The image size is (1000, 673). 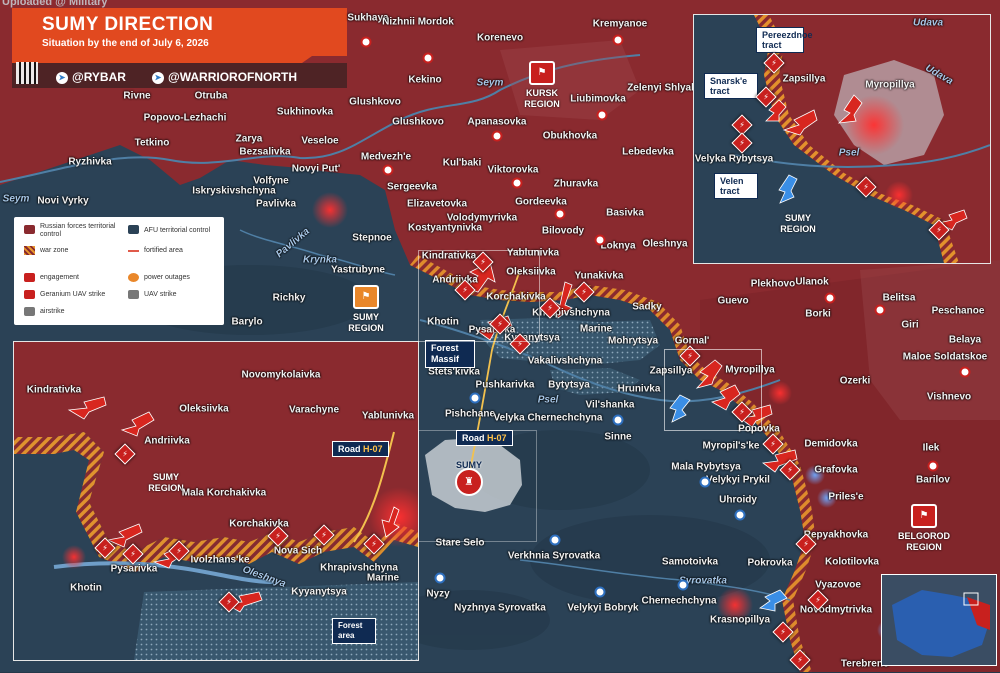 I want to click on town-demidovka: Demidovka, so click(x=831, y=444).